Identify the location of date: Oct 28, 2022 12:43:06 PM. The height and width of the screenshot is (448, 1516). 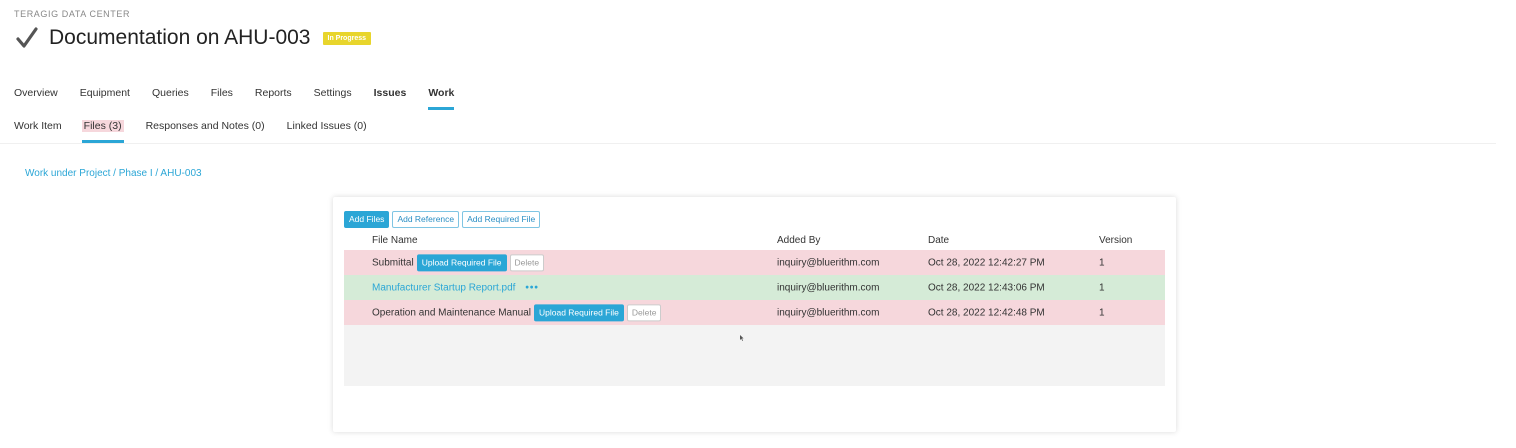
(986, 287).